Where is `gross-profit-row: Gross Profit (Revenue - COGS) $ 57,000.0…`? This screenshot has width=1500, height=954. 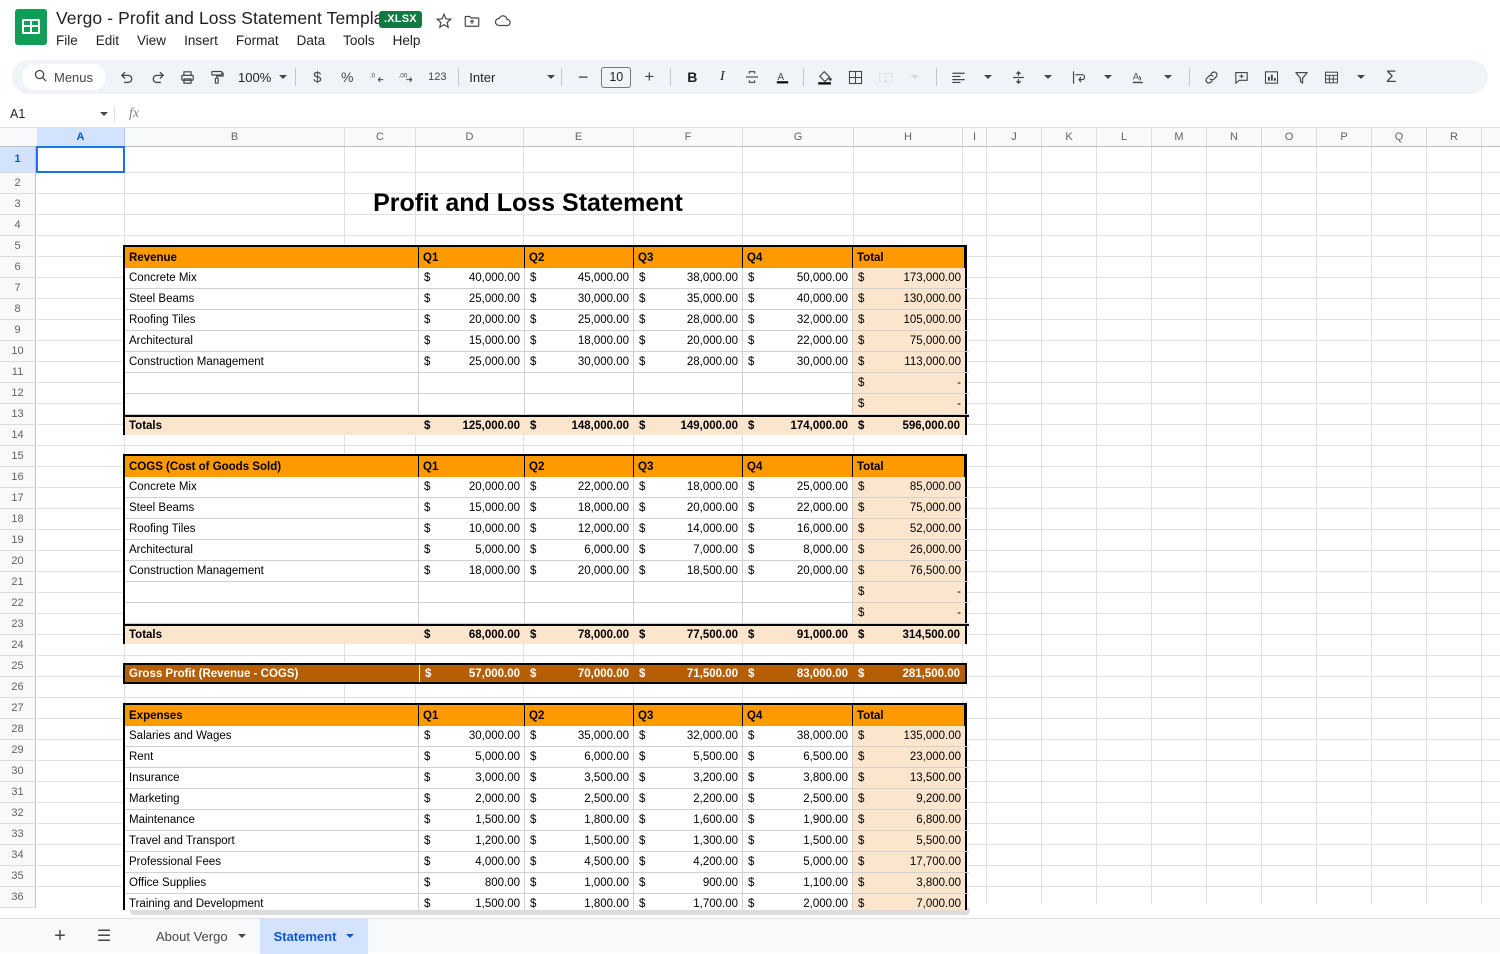
gross-profit-row: Gross Profit (Revenue - COGS) $ 57,000.0… is located at coordinates (545, 673).